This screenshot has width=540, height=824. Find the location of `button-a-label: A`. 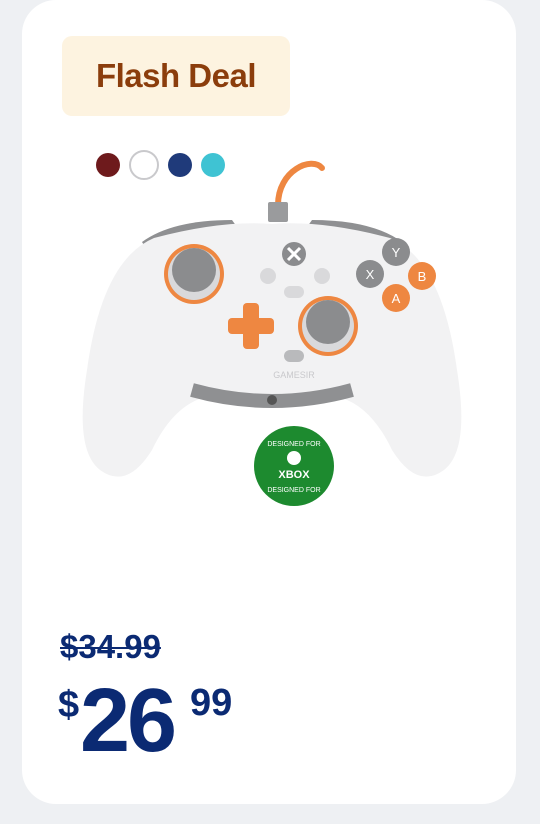

button-a-label: A is located at coordinates (396, 298).